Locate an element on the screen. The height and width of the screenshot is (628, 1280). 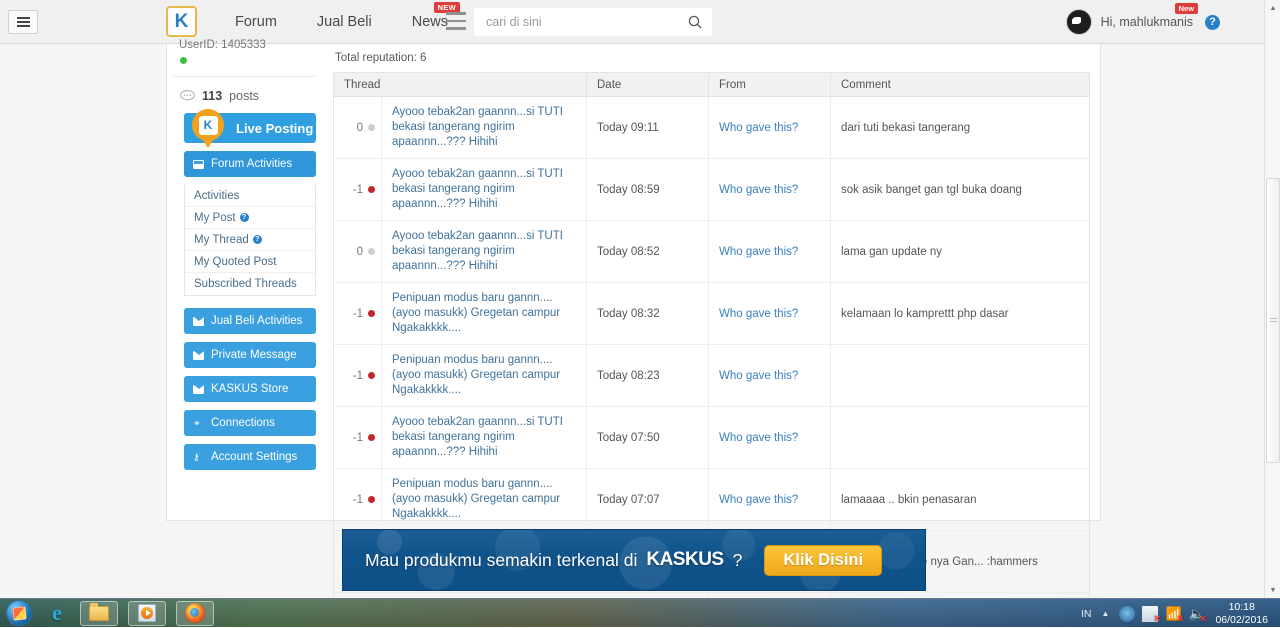
cell-date: Today 08:52 is located at coordinates (648, 252).